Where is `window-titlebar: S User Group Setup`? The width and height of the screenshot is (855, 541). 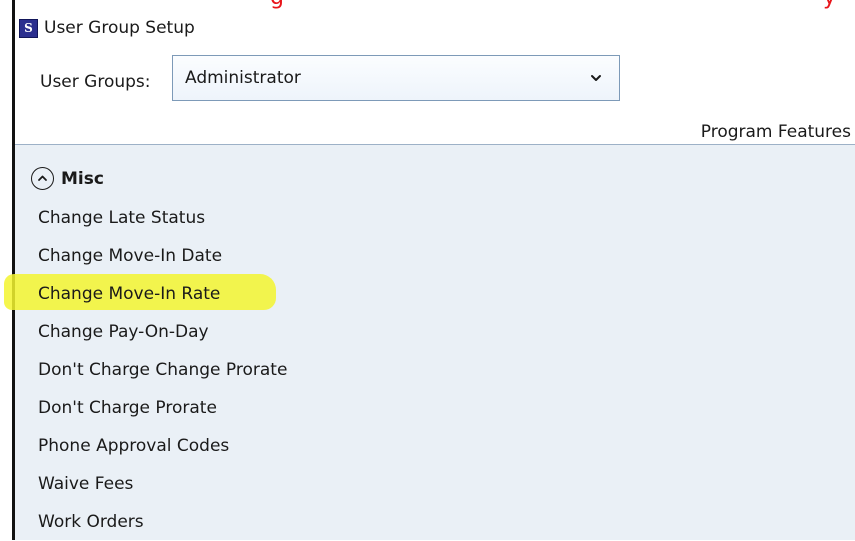 window-titlebar: S User Group Setup is located at coordinates (105, 28).